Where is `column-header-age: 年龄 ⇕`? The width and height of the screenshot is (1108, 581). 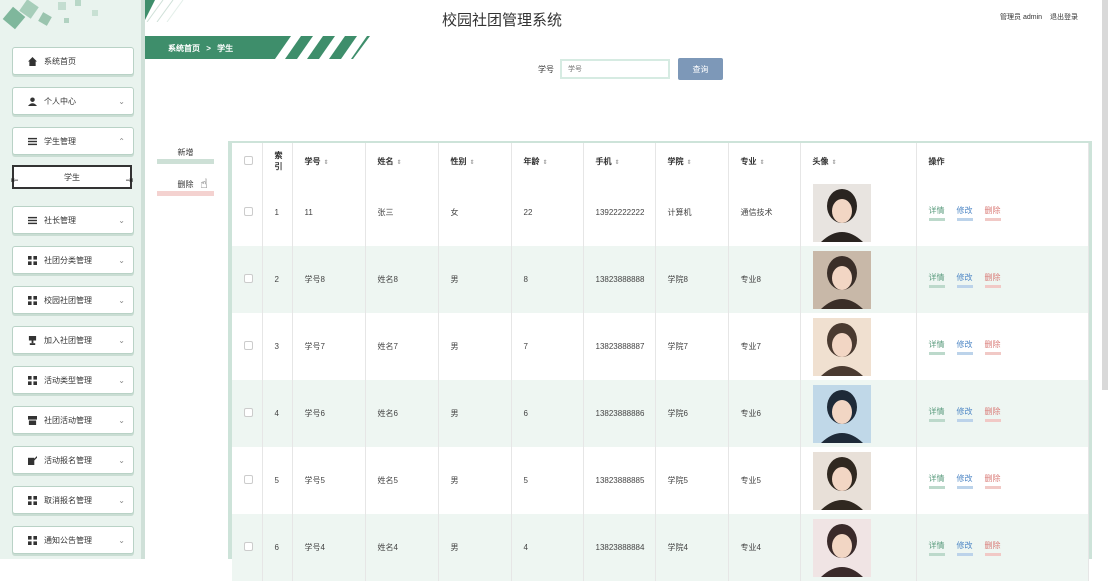 column-header-age: 年龄 ⇕ is located at coordinates (547, 161).